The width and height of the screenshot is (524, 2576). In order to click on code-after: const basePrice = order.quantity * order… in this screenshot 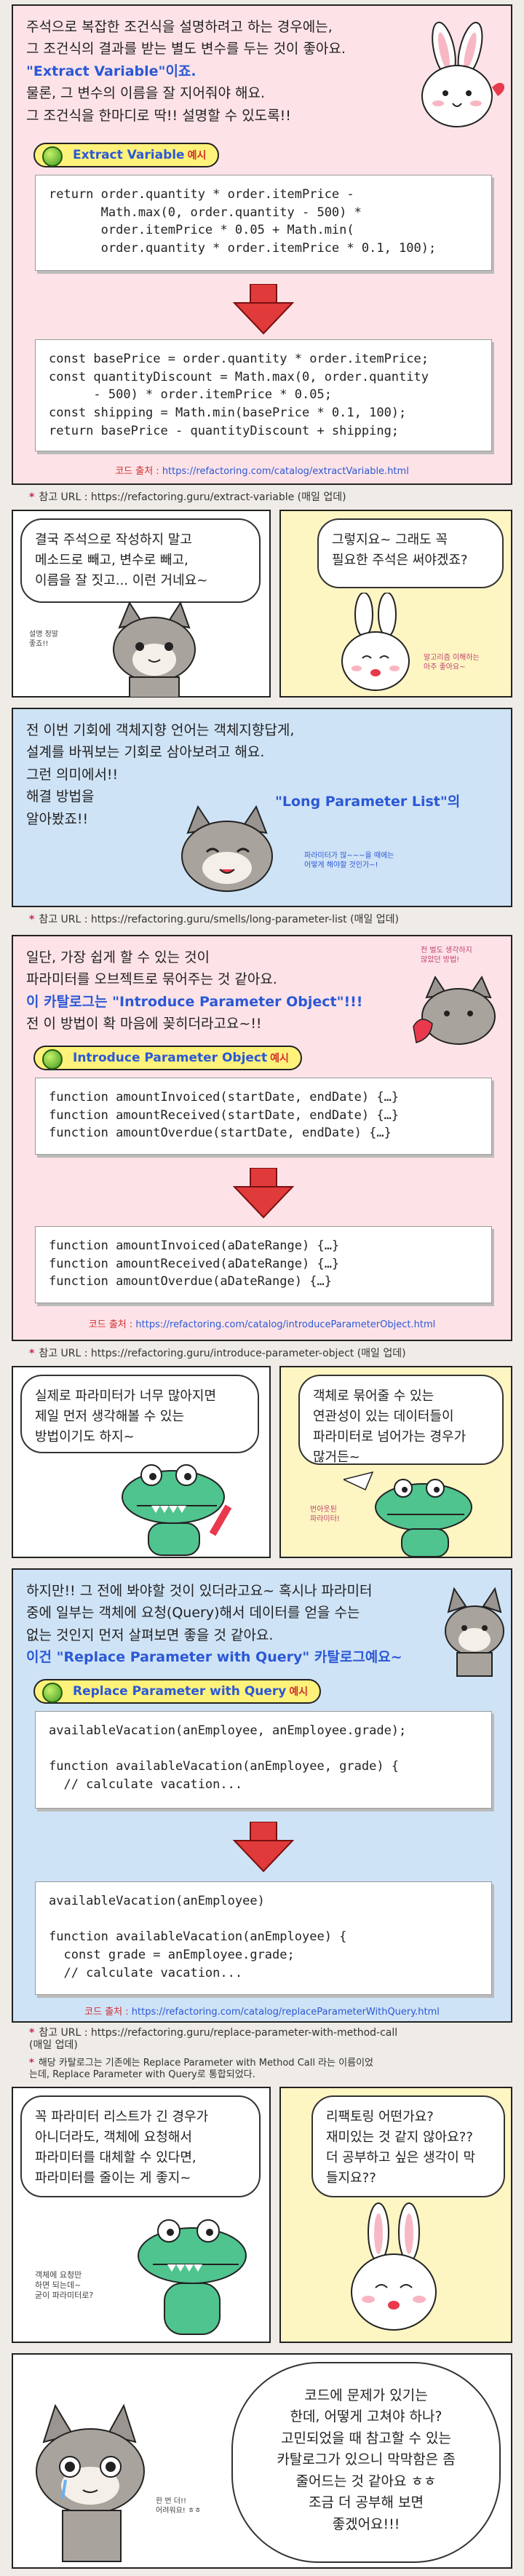, I will do `click(263, 395)`.